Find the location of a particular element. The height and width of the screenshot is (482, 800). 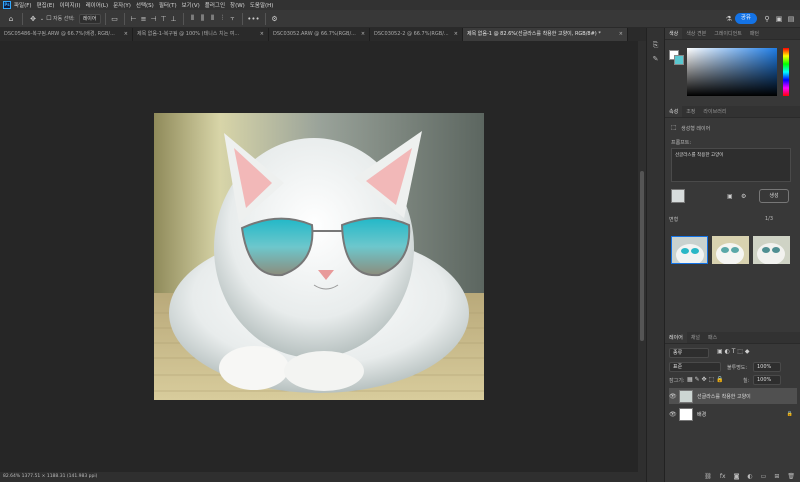

folder-icon: ▭ is located at coordinates (764, 476).